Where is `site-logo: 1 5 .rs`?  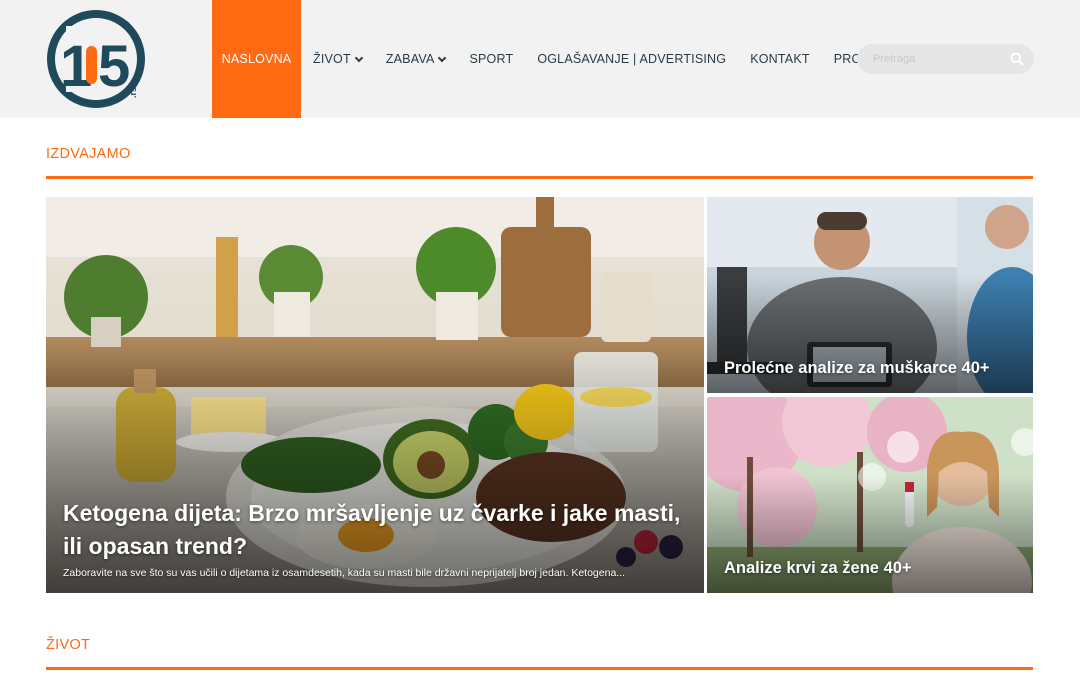 site-logo: 1 5 .rs is located at coordinates (98, 60).